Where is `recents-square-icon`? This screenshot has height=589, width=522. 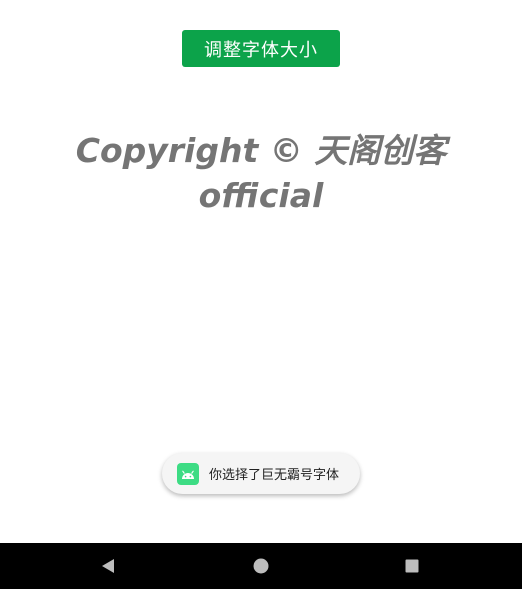 recents-square-icon is located at coordinates (412, 566).